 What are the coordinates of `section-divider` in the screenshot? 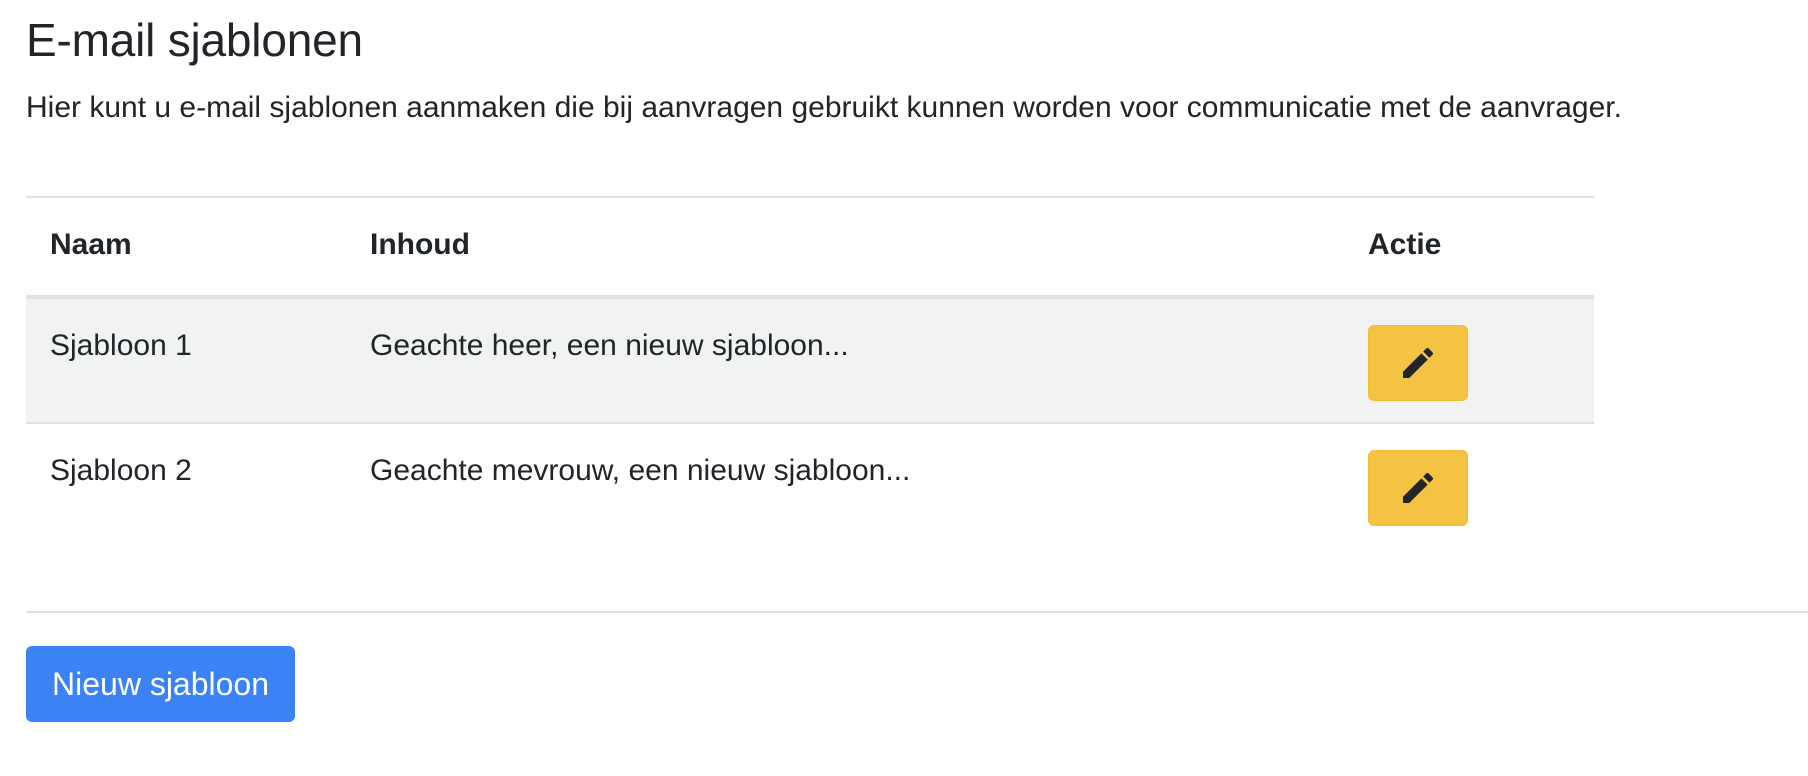 It's located at (917, 612).